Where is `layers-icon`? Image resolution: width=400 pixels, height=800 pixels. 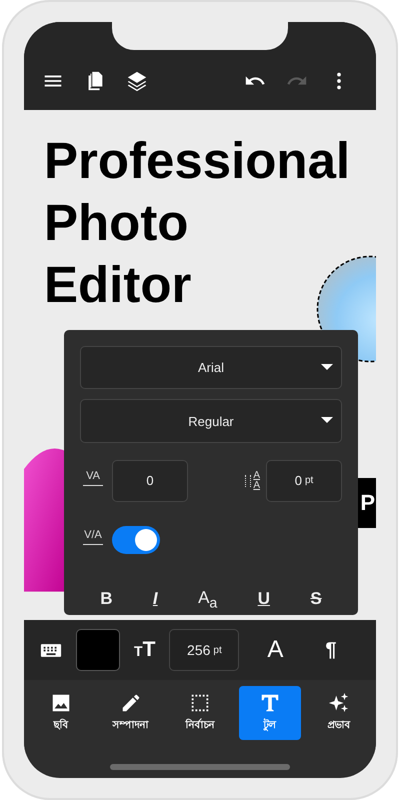 layers-icon is located at coordinates (137, 81).